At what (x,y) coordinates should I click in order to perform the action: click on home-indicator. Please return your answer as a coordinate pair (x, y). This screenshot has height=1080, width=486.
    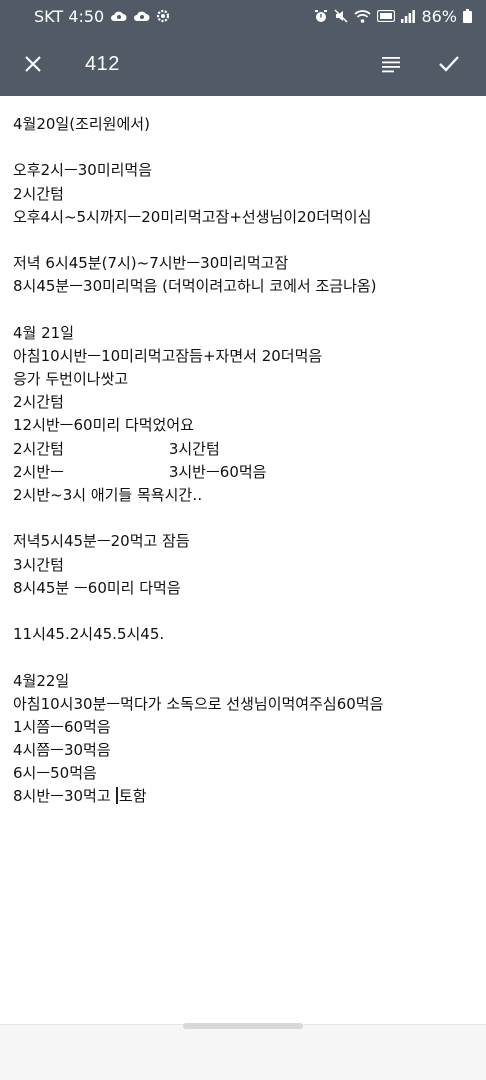
    Looking at the image, I should click on (243, 1026).